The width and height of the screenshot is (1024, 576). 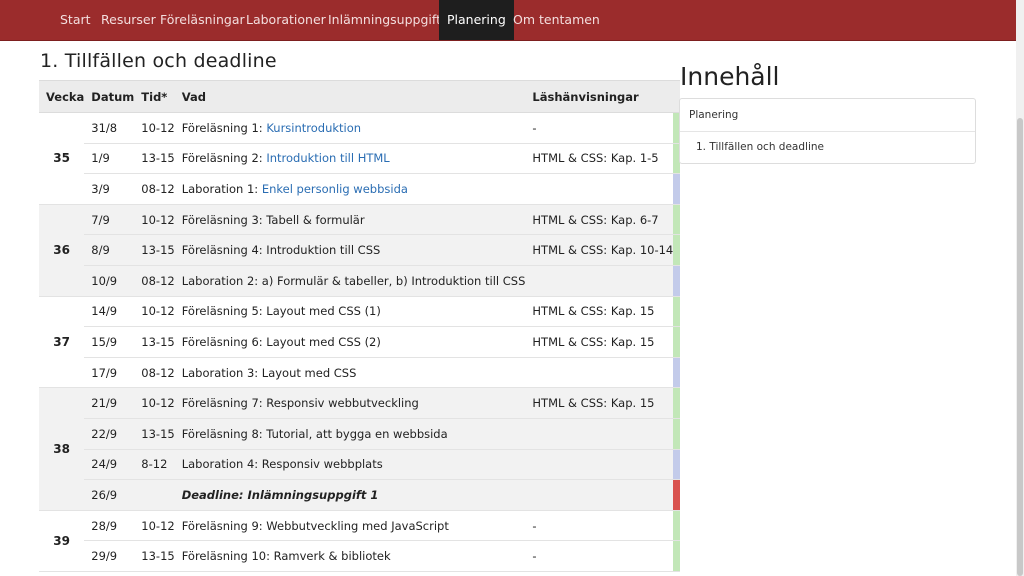 I want to click on nav-start: Start, so click(x=75, y=20).